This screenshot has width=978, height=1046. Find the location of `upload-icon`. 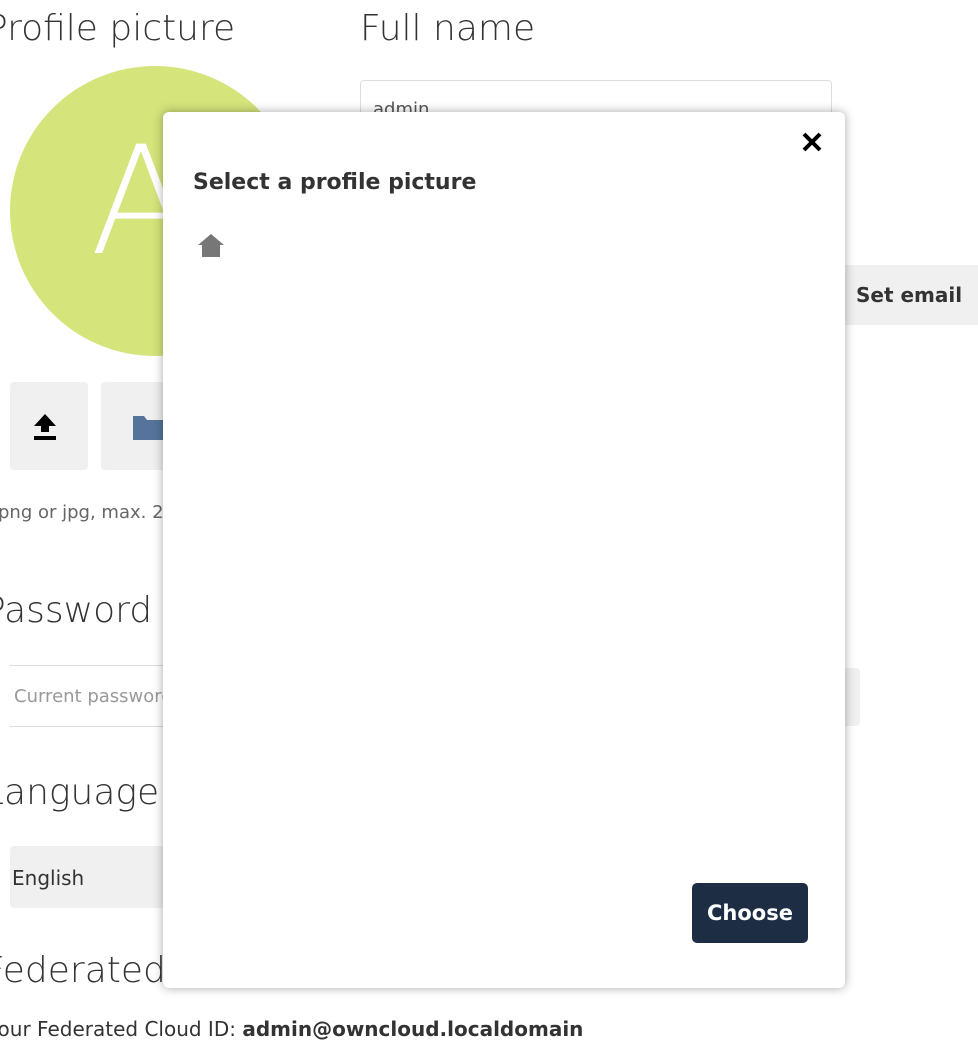

upload-icon is located at coordinates (45, 427).